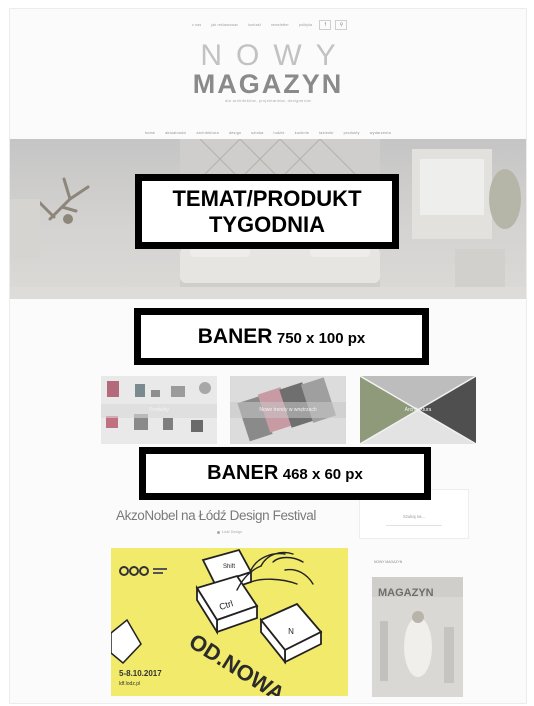 The height and width of the screenshot is (706, 534). I want to click on sidebar-widget-divider, so click(414, 525).